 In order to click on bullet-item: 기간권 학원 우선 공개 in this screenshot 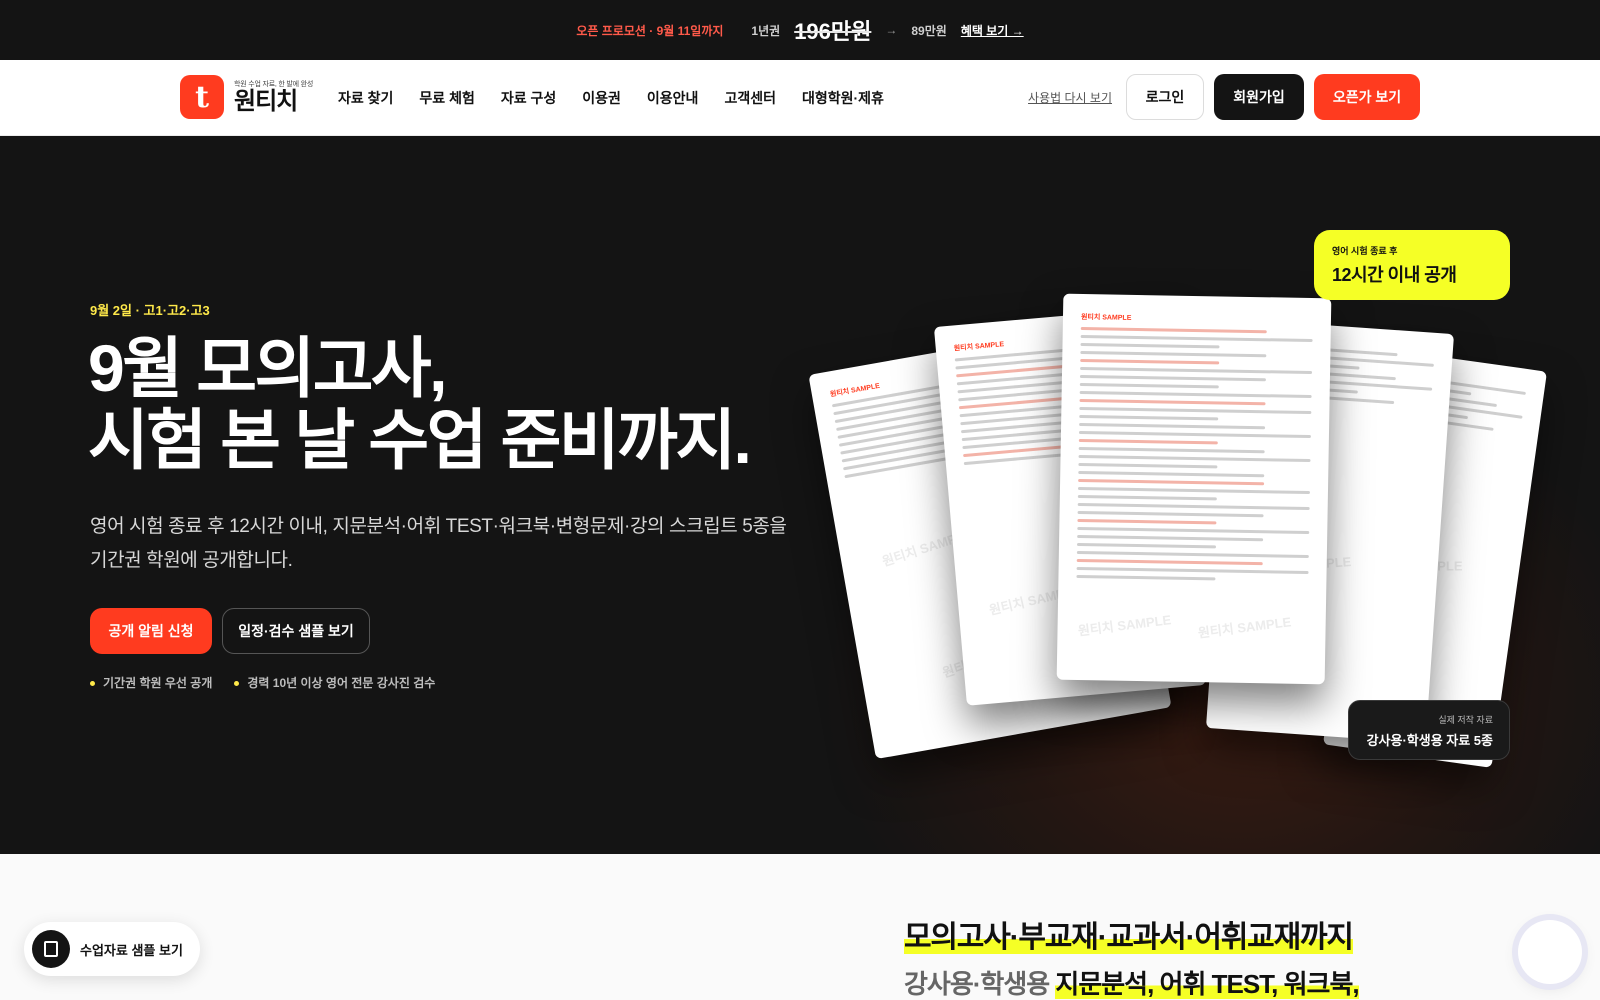, I will do `click(151, 682)`.